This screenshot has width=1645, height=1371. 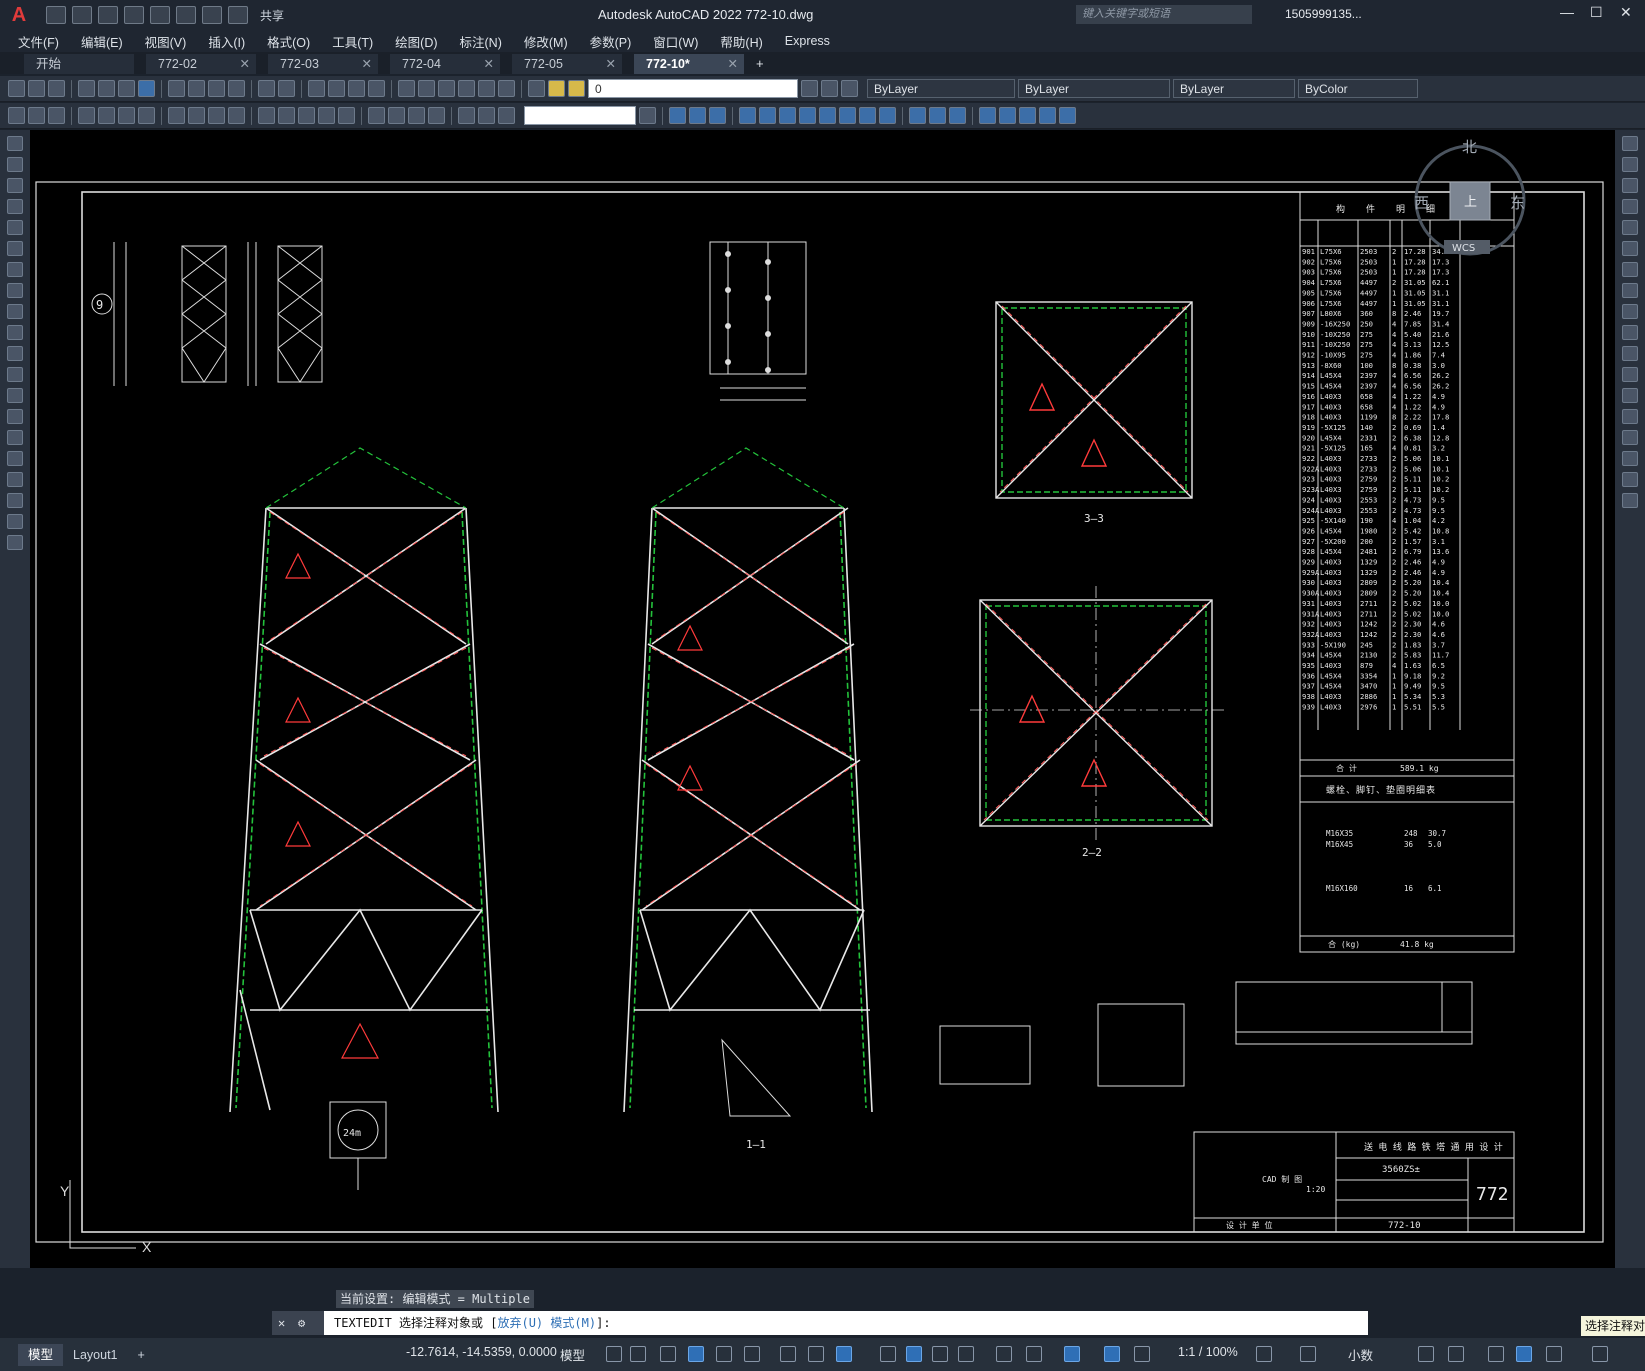 What do you see at coordinates (126, 115) in the screenshot?
I see `arc-length-icon` at bounding box center [126, 115].